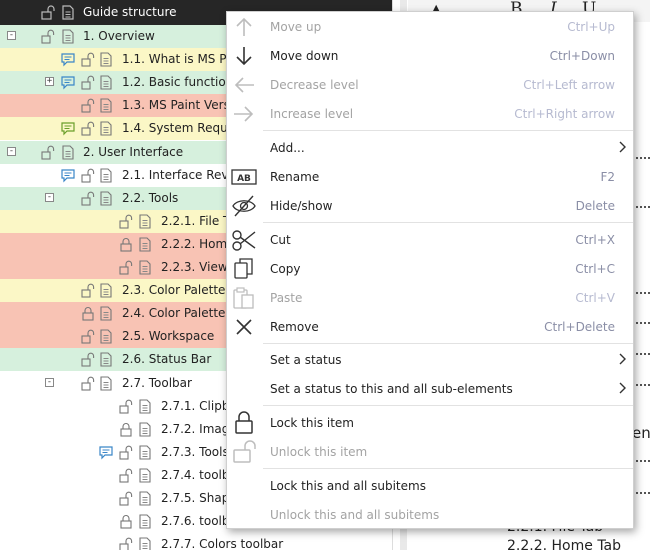 The height and width of the screenshot is (550, 650). I want to click on arrow-up-icon, so click(244, 27).